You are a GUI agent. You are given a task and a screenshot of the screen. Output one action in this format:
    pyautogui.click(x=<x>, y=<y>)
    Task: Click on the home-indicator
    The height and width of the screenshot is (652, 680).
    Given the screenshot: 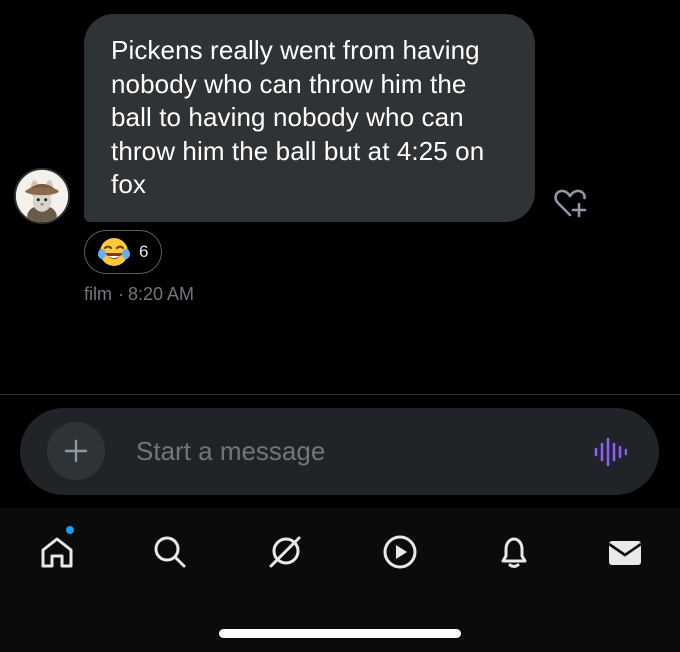 What is the action you would take?
    pyautogui.click(x=340, y=633)
    